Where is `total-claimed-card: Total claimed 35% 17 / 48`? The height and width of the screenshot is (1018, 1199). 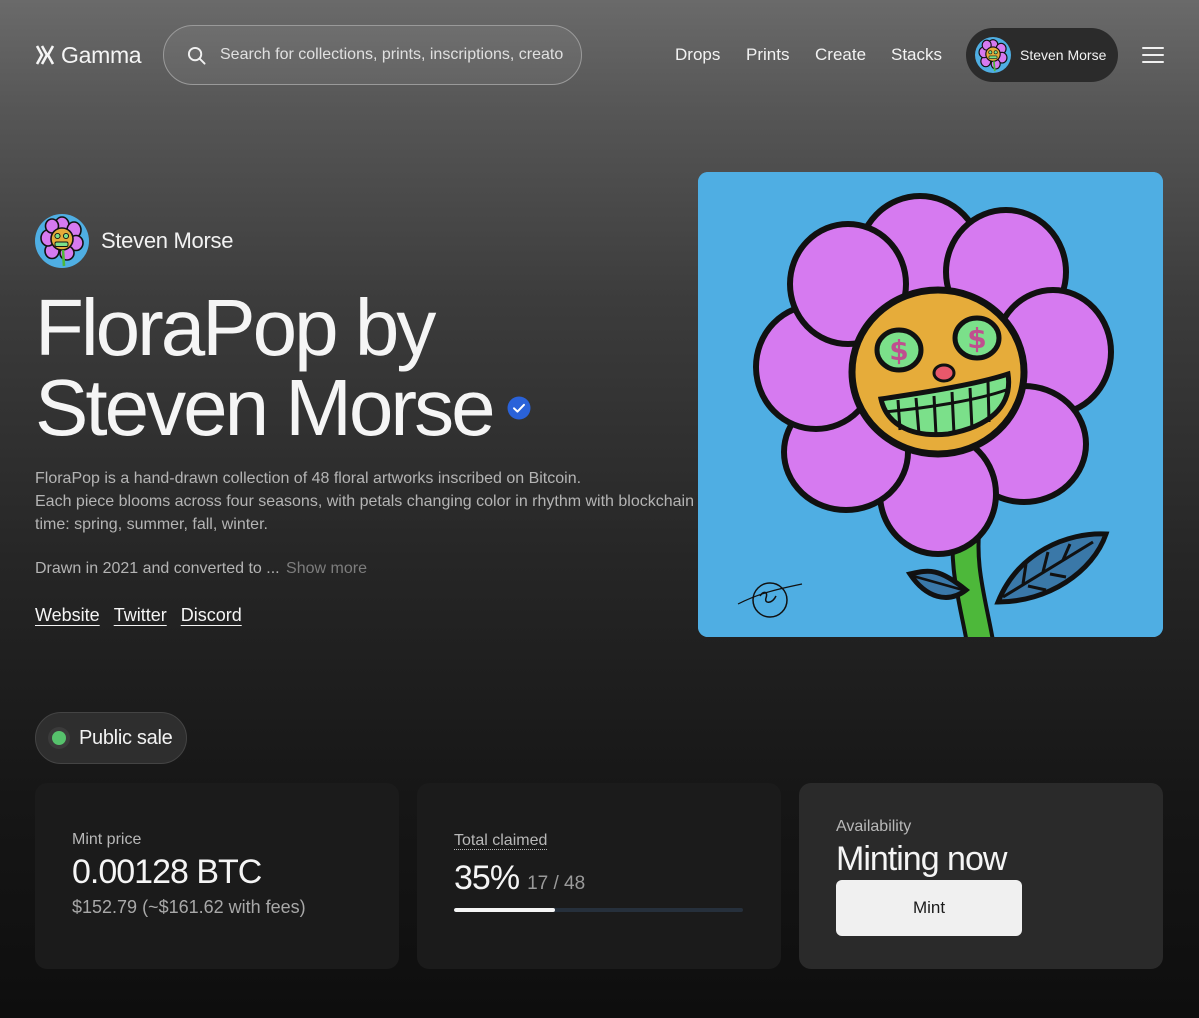
total-claimed-card: Total claimed 35% 17 / 48 is located at coordinates (599, 876).